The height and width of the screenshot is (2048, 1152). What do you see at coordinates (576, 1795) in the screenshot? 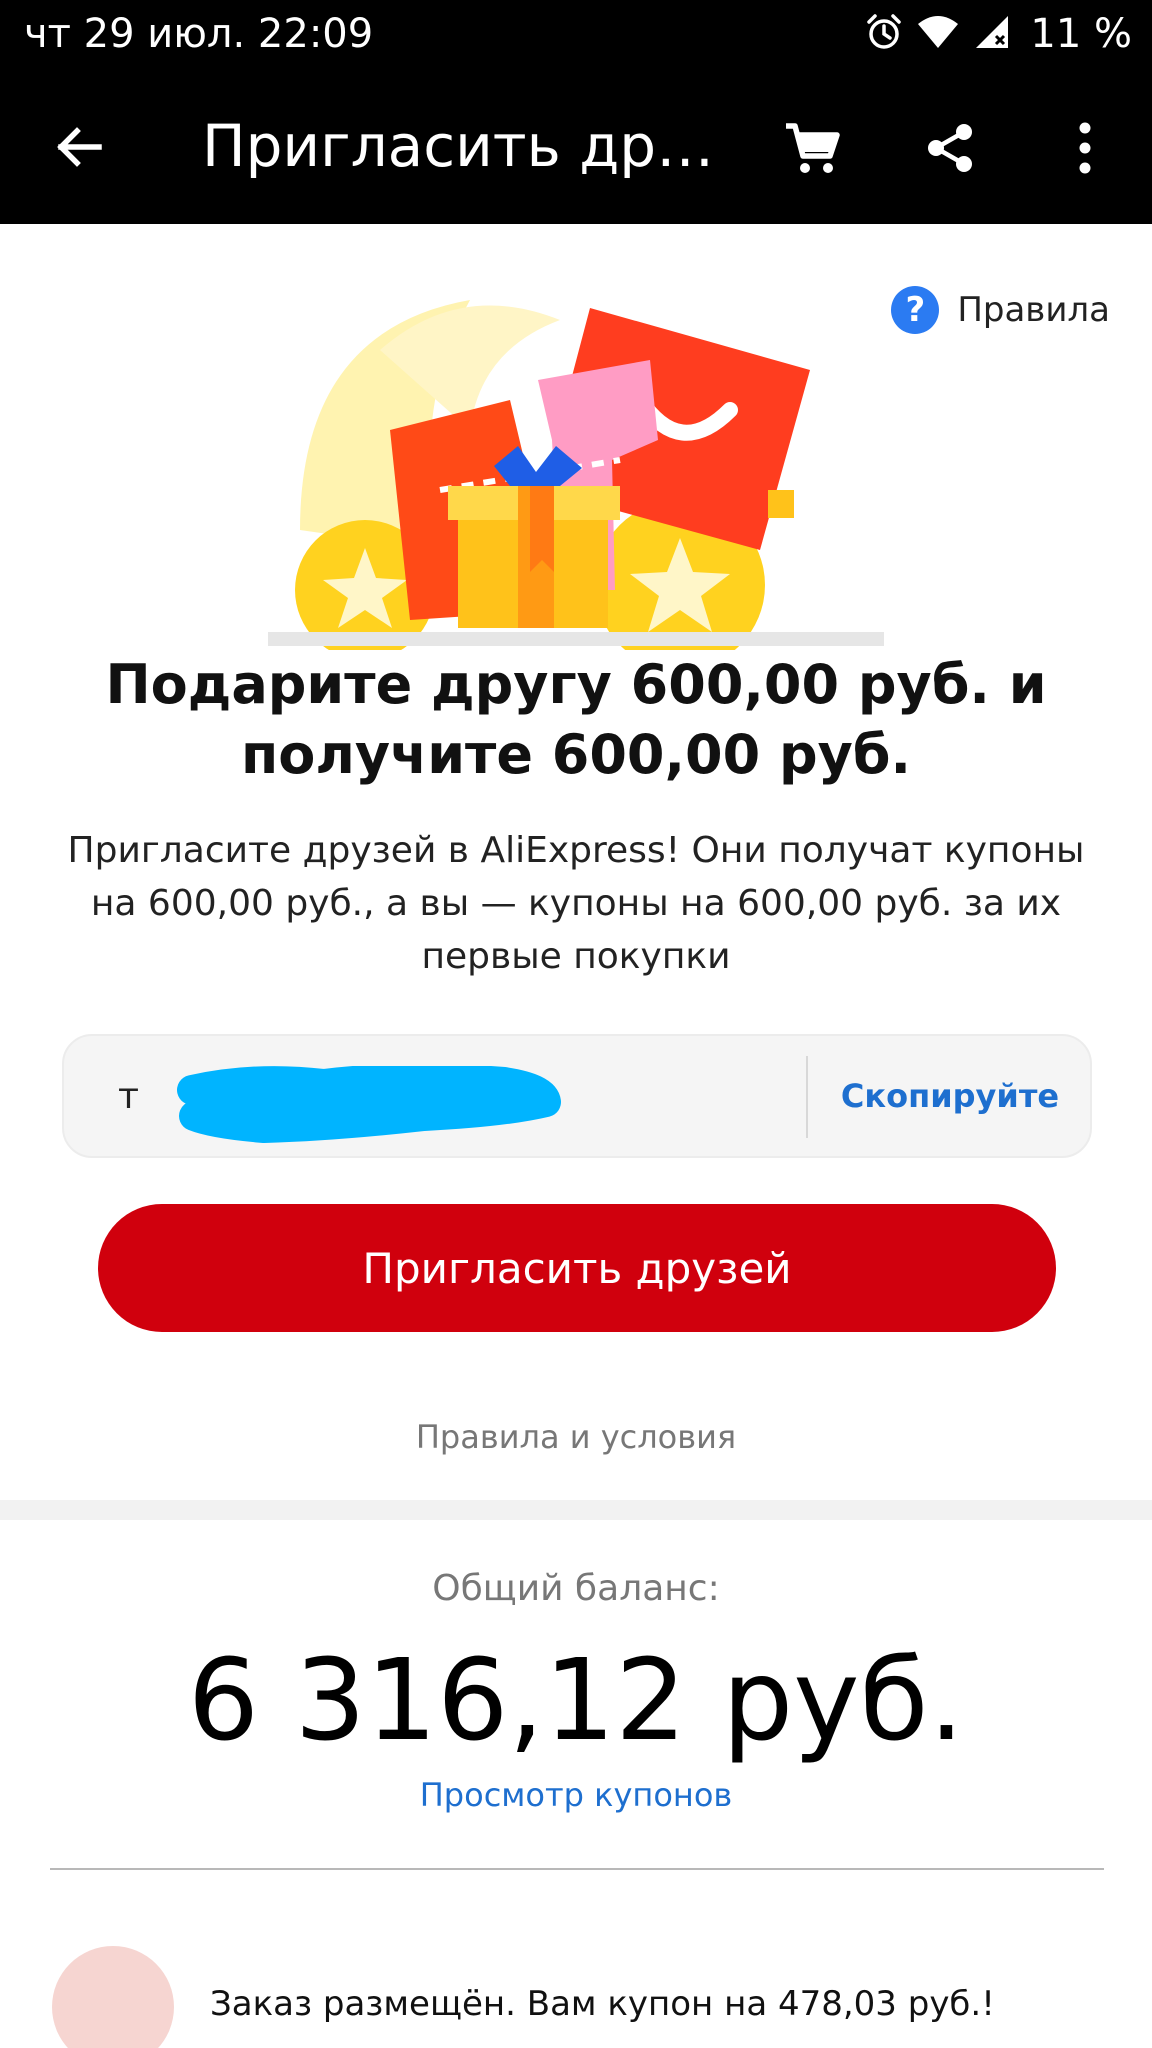
I see `view-coupons-link: Просмотр купонов` at bounding box center [576, 1795].